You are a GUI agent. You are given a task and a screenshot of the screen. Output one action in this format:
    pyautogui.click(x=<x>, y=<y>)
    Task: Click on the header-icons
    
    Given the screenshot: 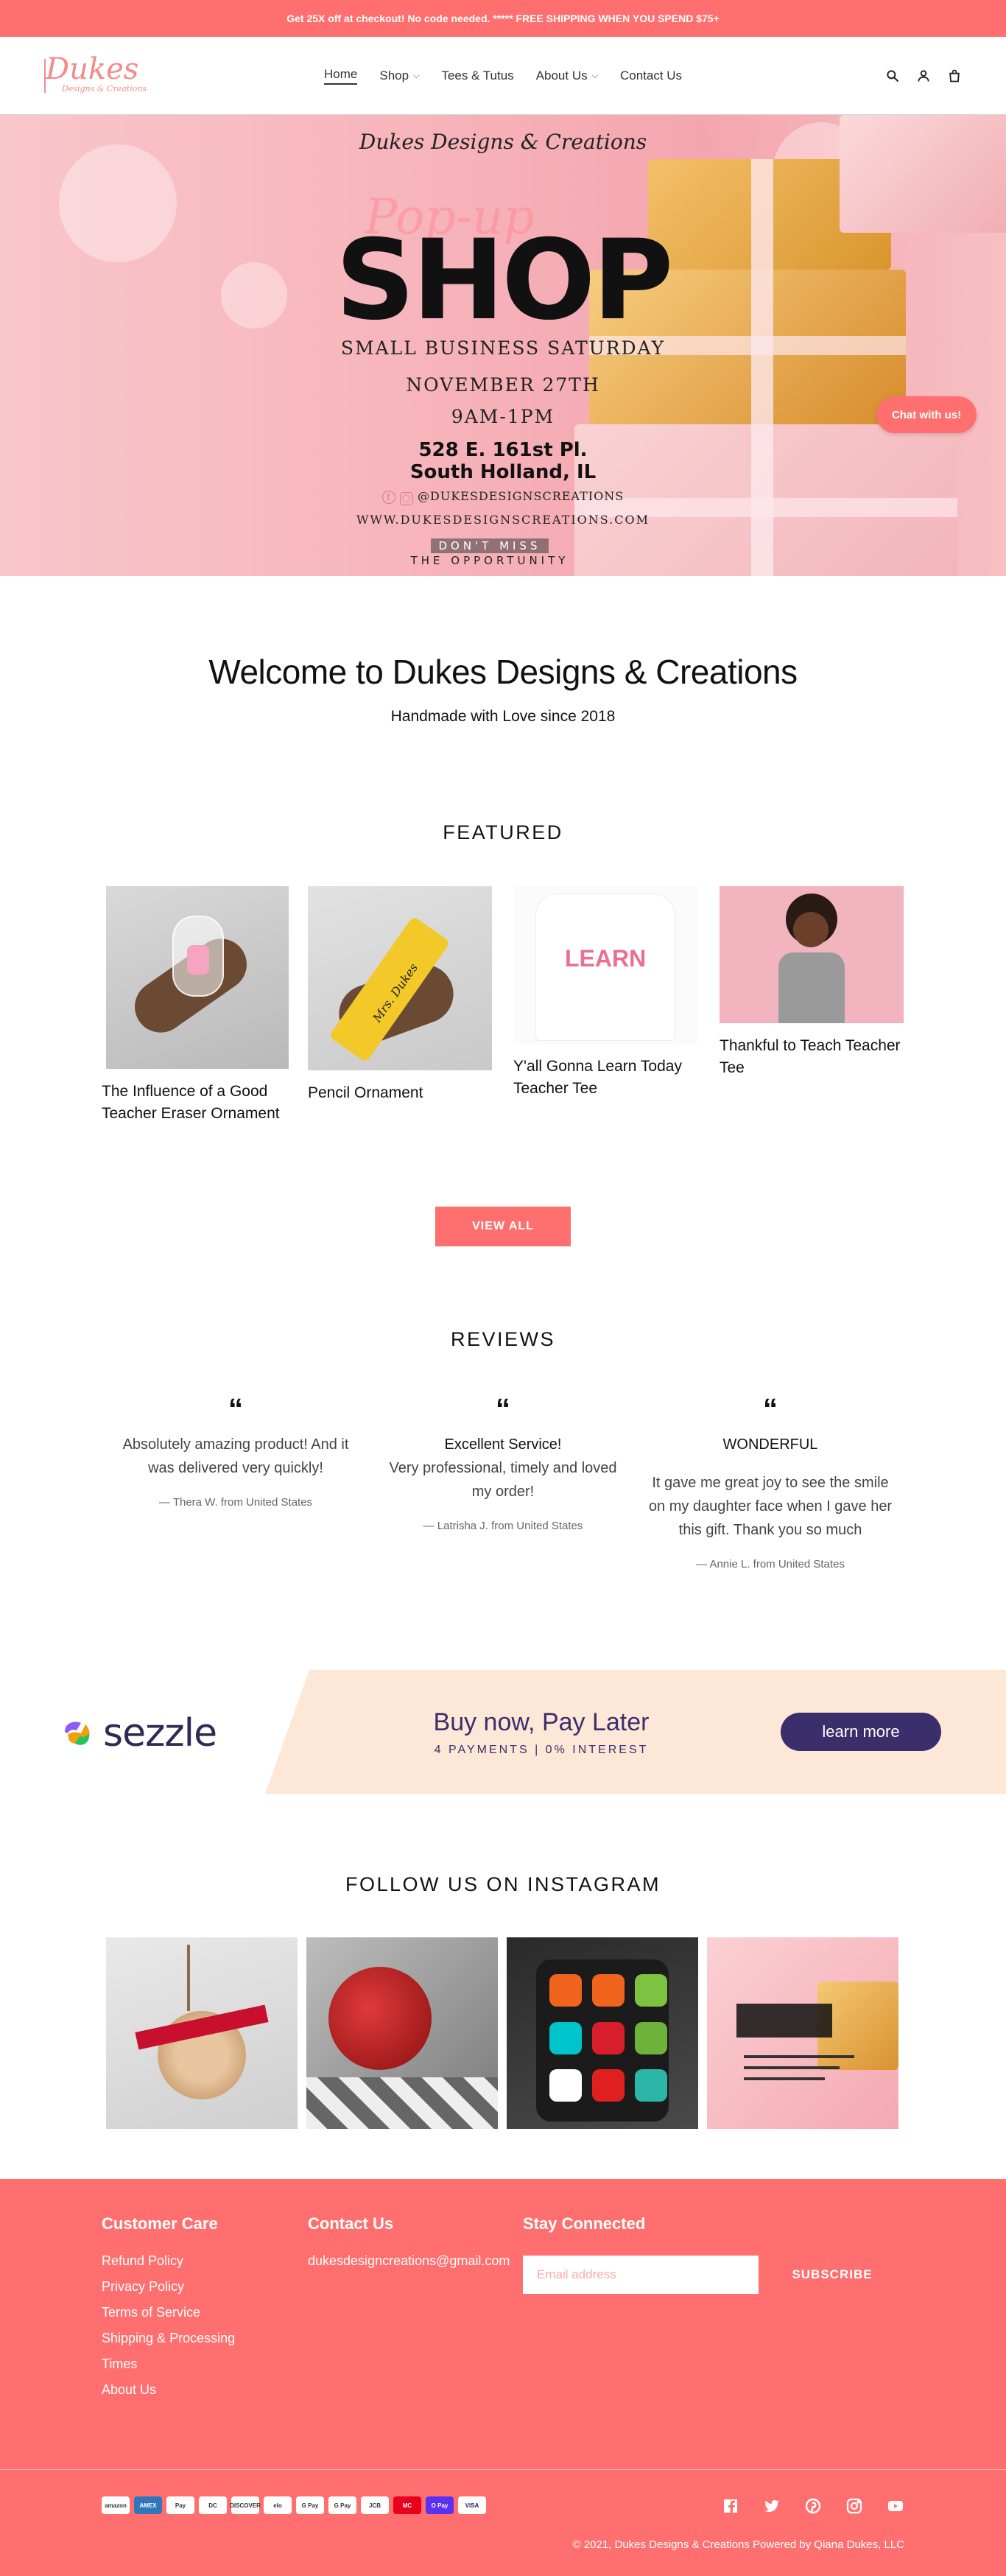 What is the action you would take?
    pyautogui.click(x=923, y=76)
    